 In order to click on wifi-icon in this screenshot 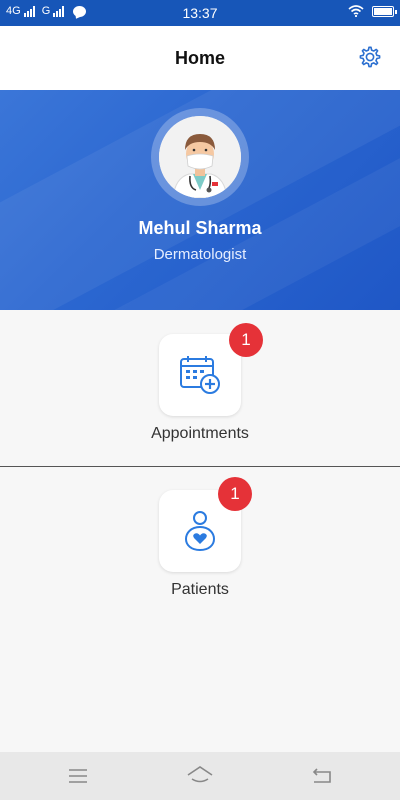, I will do `click(356, 11)`.